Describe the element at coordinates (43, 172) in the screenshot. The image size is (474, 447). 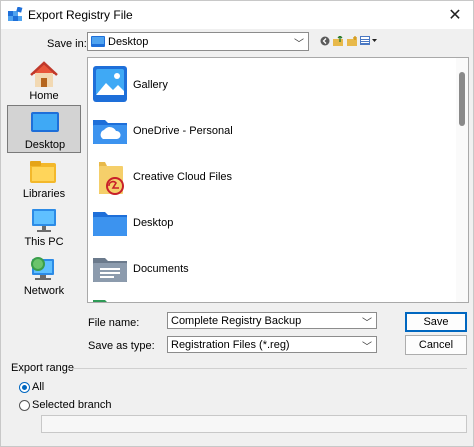
I see `libraries-icon` at that location.